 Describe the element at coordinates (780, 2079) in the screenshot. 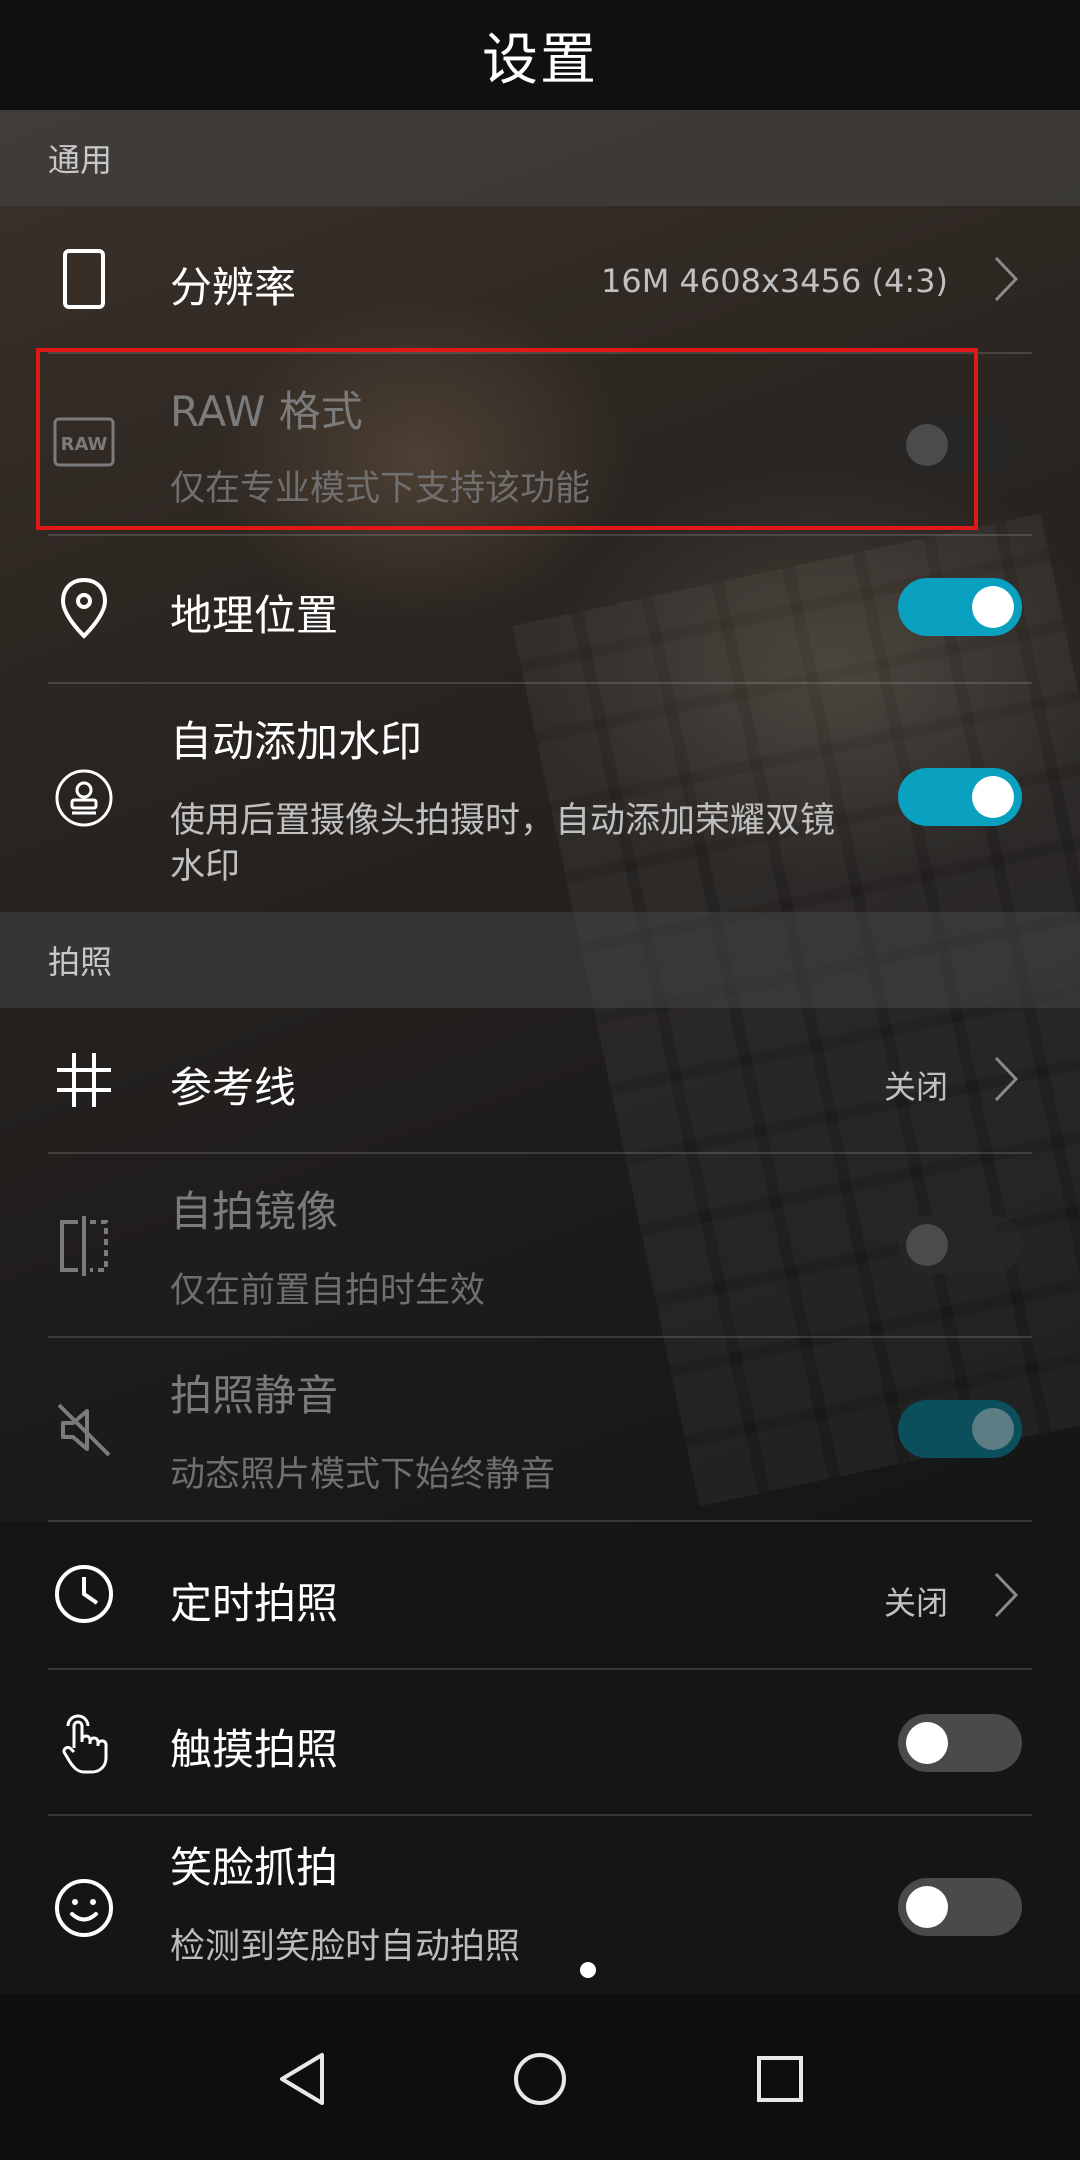

I see `recents-square-icon` at that location.